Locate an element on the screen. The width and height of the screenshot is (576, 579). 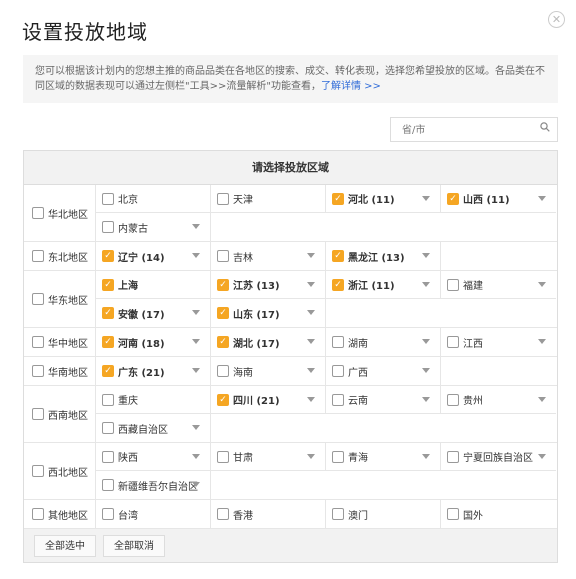
province-option: 香港 is located at coordinates (268, 514).